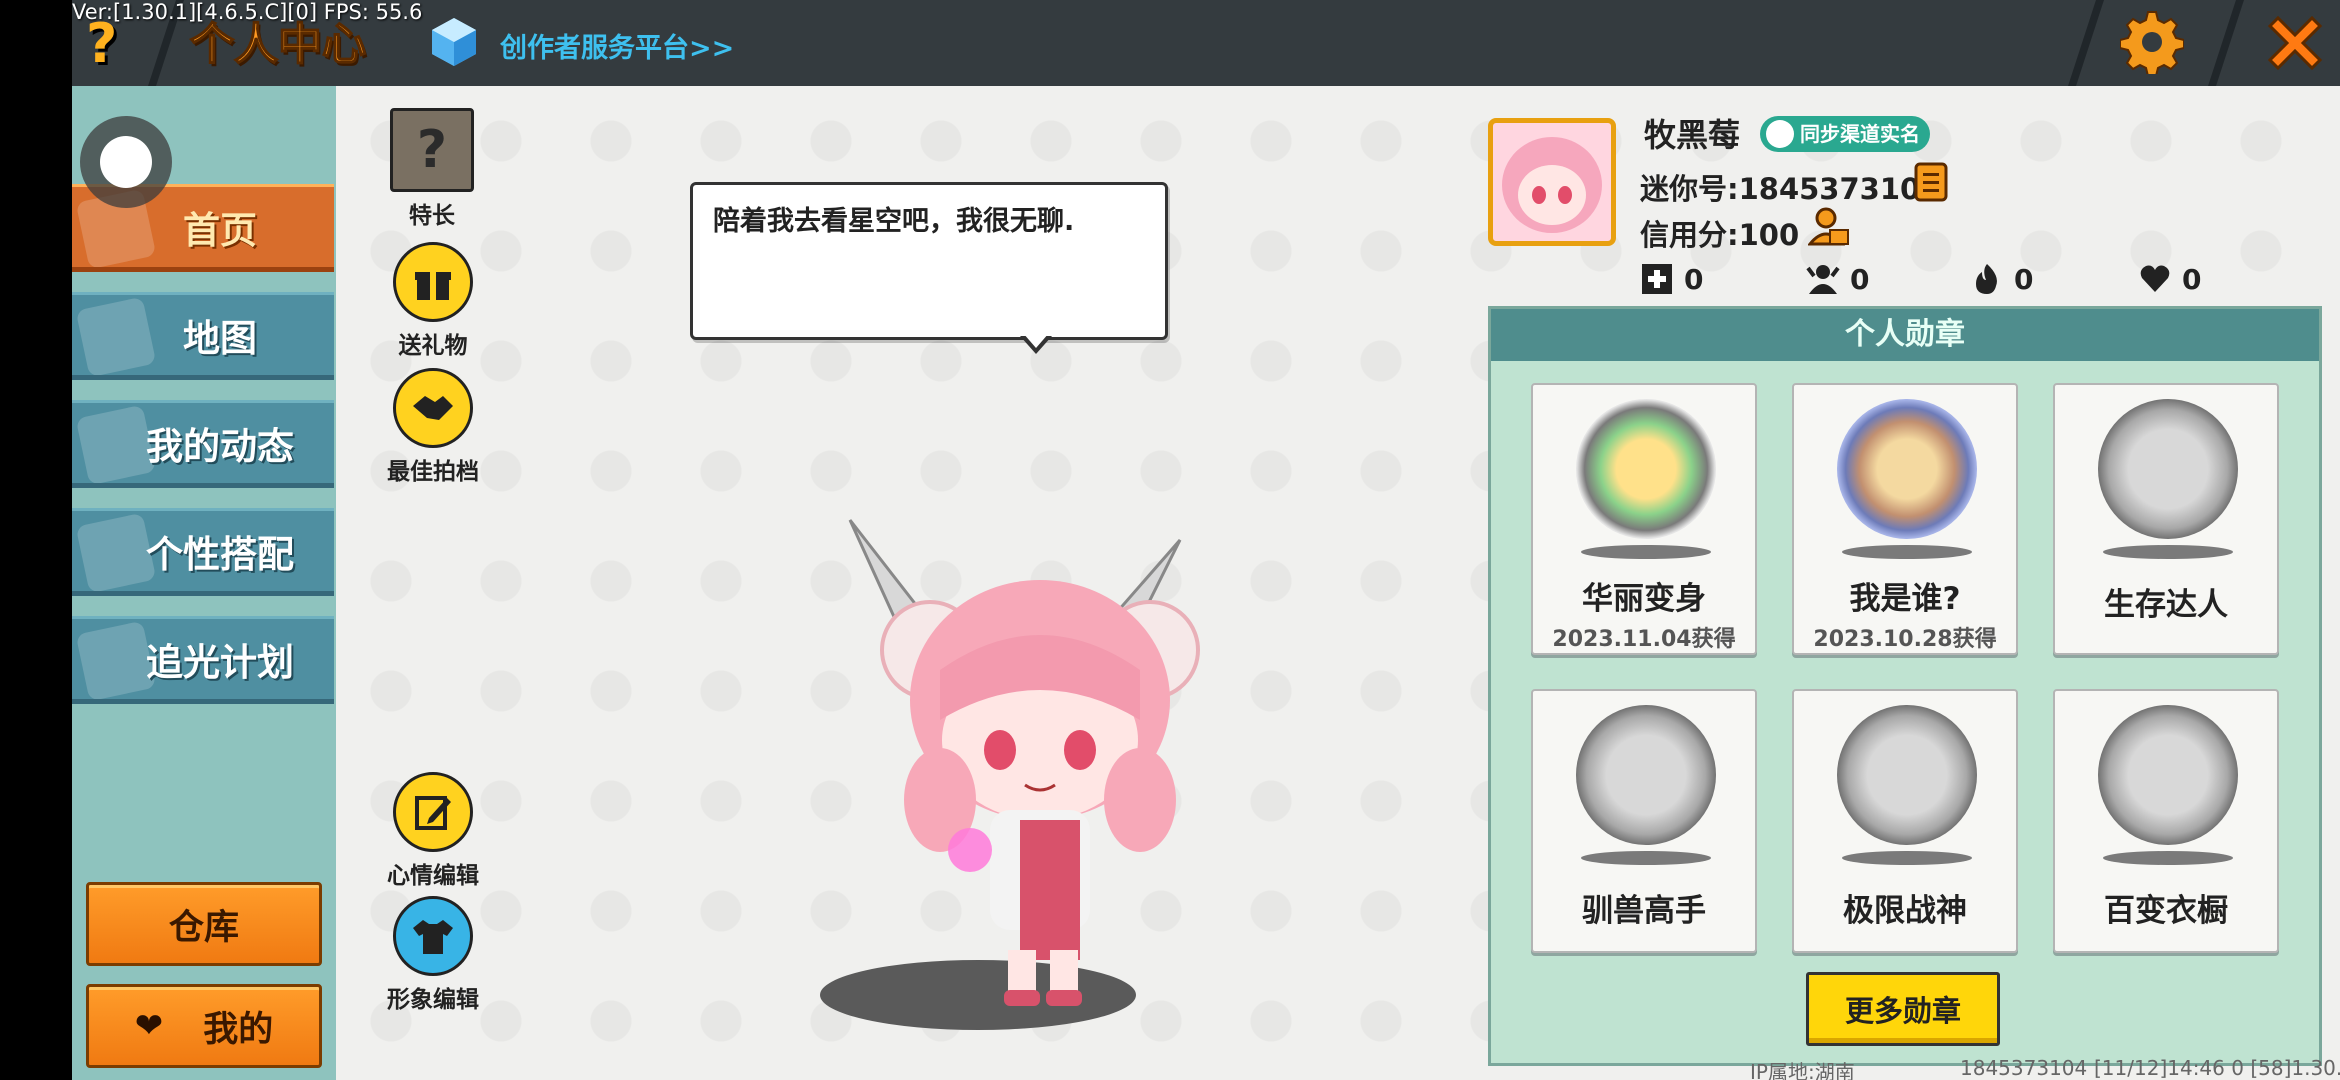 The width and height of the screenshot is (2340, 1080). I want to click on medal-card: 生存达人, so click(2166, 519).